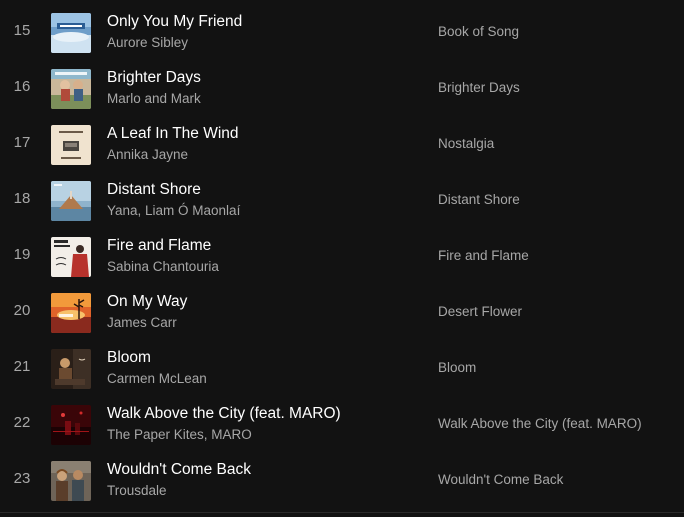  I want to click on track-album: Fire and Flame, so click(483, 255).